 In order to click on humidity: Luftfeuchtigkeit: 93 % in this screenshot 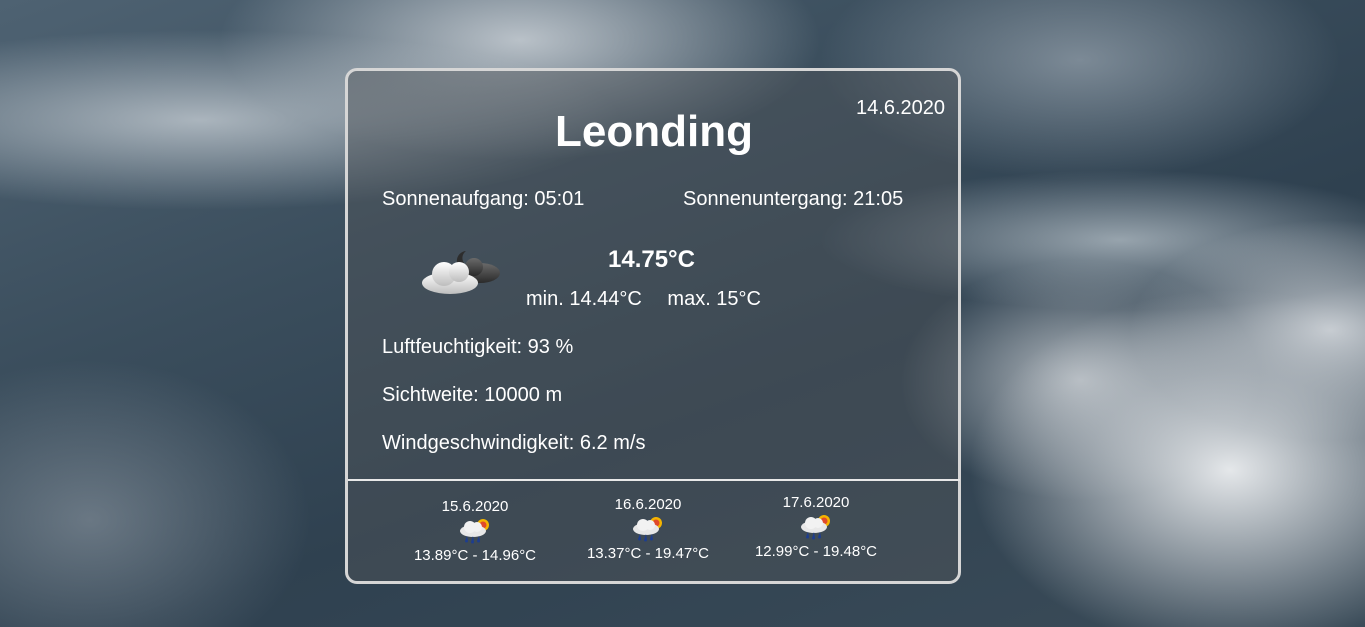, I will do `click(478, 347)`.